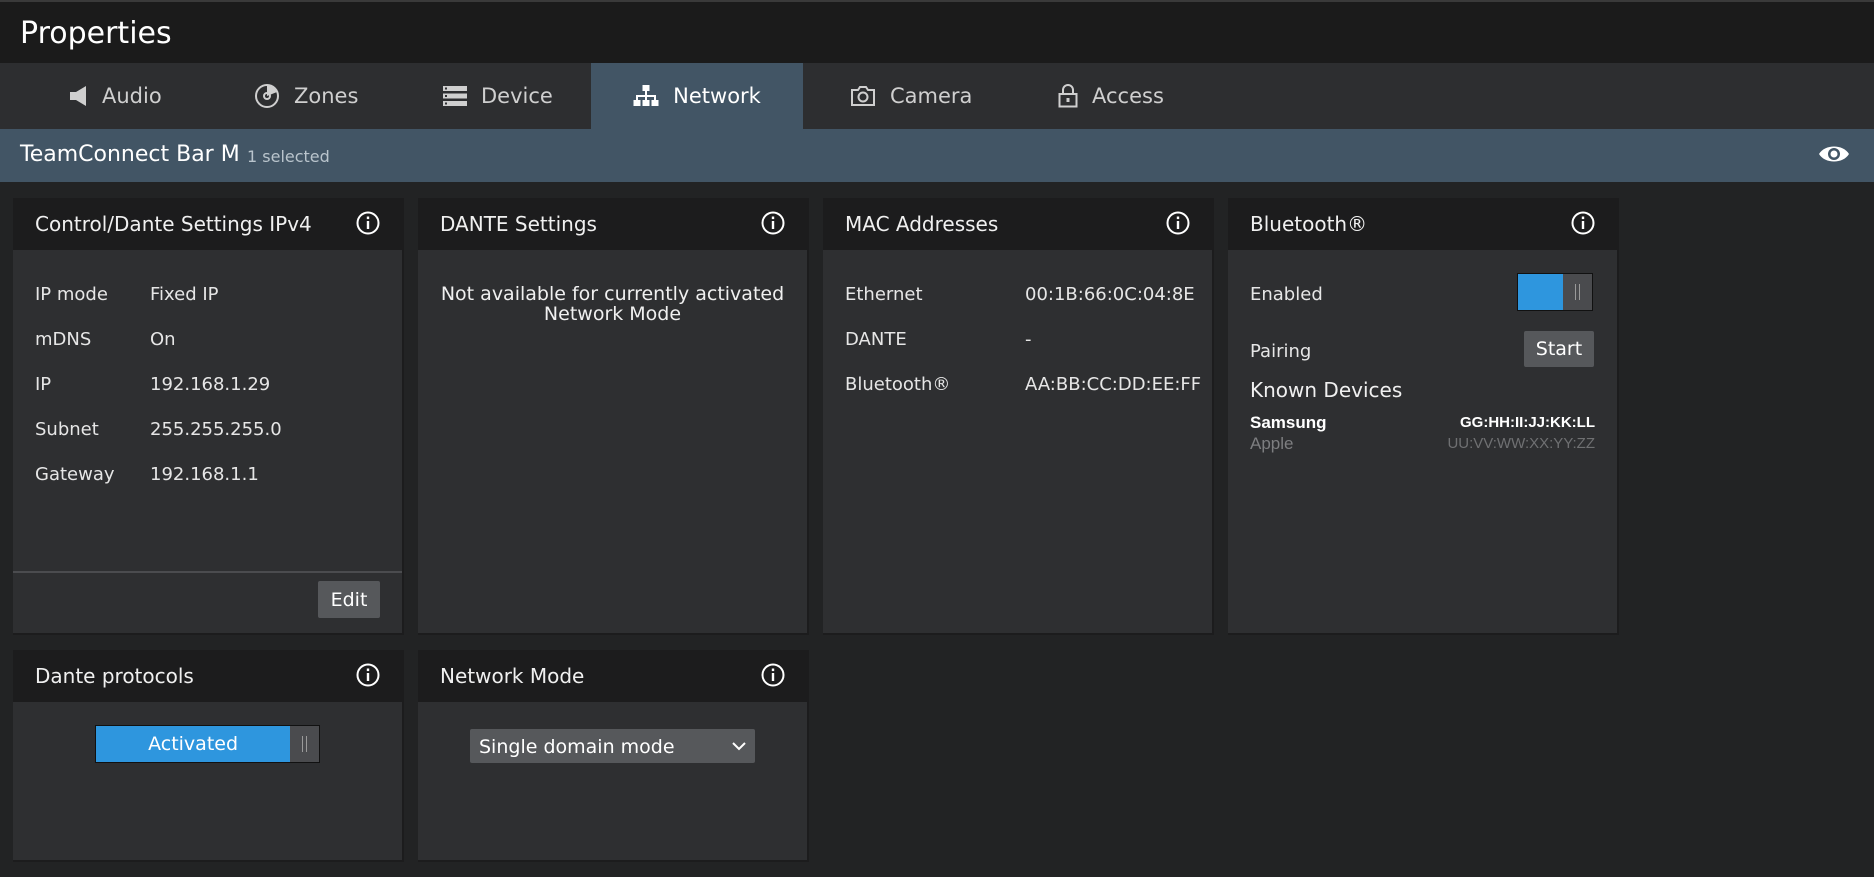 The image size is (1874, 877). What do you see at coordinates (1309, 224) in the screenshot?
I see `panel-title: Bluetooth®` at bounding box center [1309, 224].